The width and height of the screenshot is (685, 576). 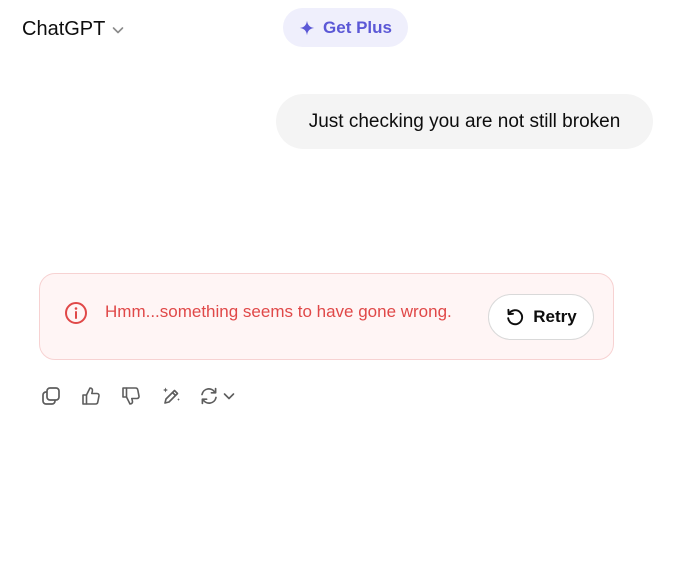 I want to click on regenerate-button, so click(x=217, y=396).